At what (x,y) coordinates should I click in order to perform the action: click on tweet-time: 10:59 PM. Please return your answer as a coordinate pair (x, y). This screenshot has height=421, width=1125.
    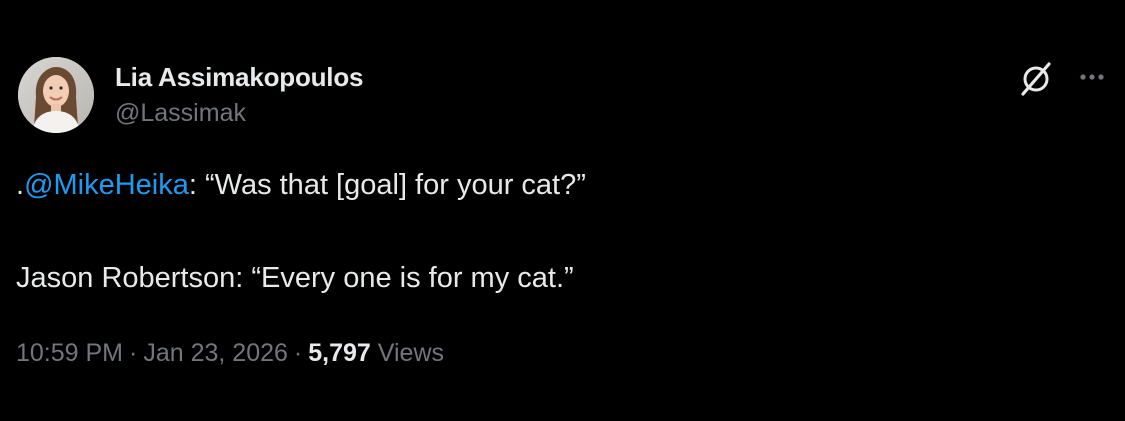
    Looking at the image, I should click on (69, 353).